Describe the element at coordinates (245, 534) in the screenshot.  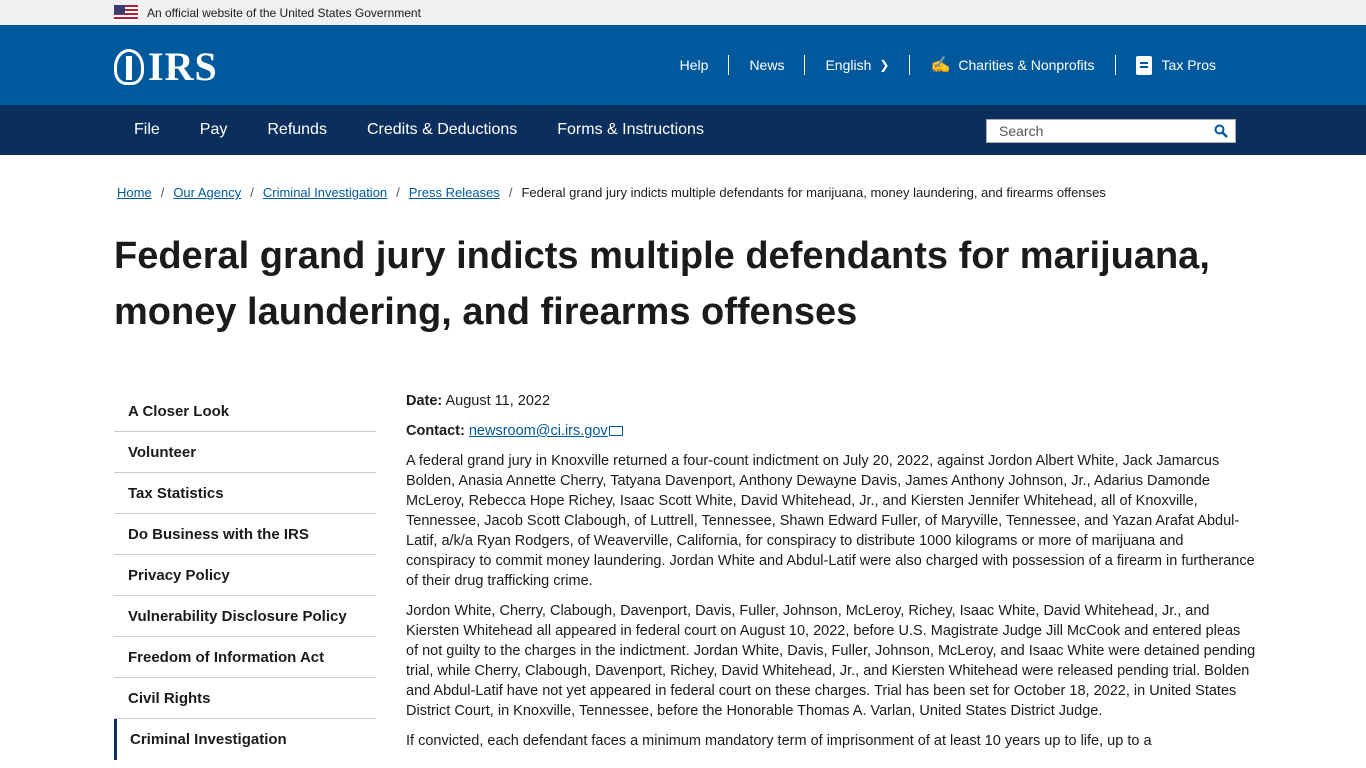
I see `sidebar-item-do-business: Do Business with the IRS` at that location.